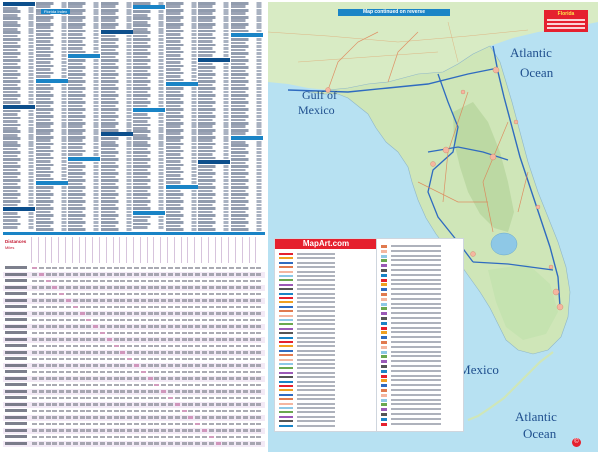 The image size is (600, 454). Describe the element at coordinates (56, 11) in the screenshot. I see `index-header-label: Florida Index` at that location.